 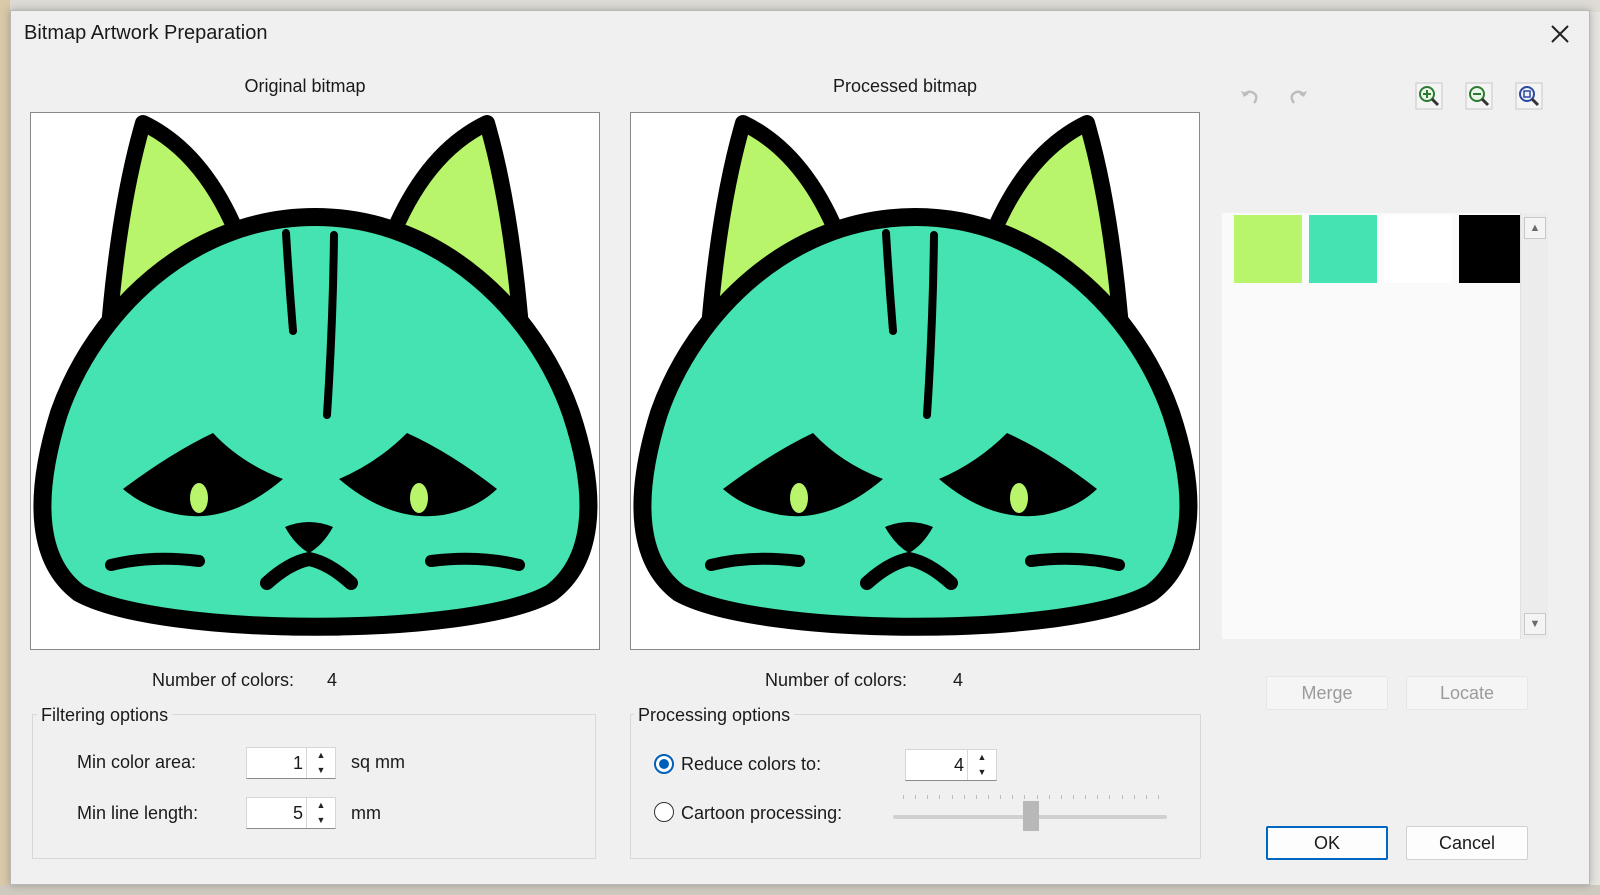 I want to click on processing-options-group, so click(x=915, y=786).